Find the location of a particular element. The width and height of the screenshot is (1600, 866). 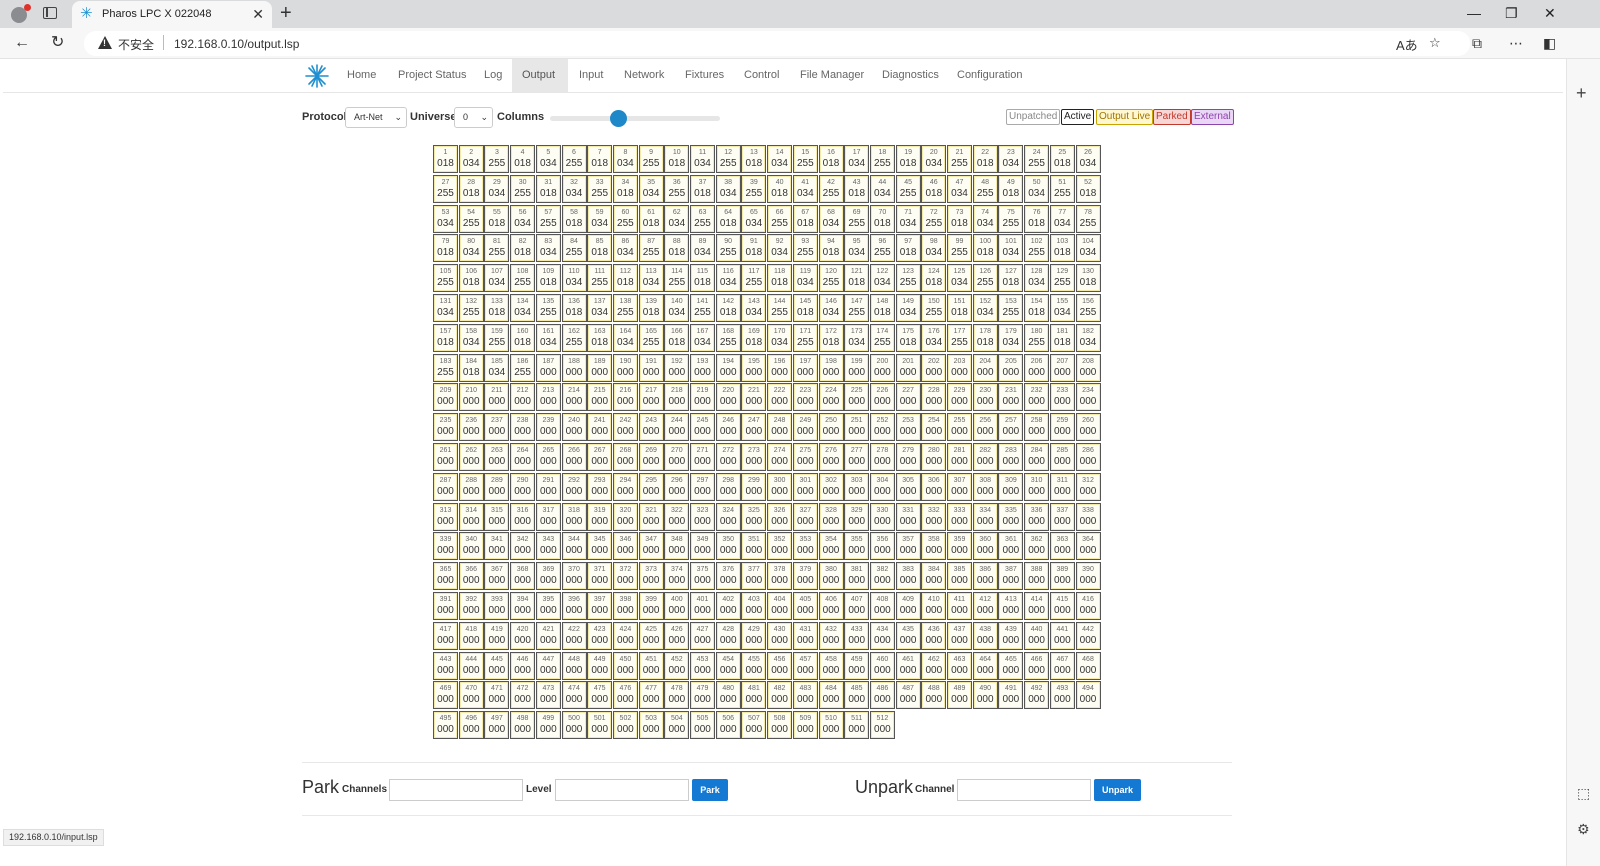

channel-cell: 219 000 is located at coordinates (702, 397).